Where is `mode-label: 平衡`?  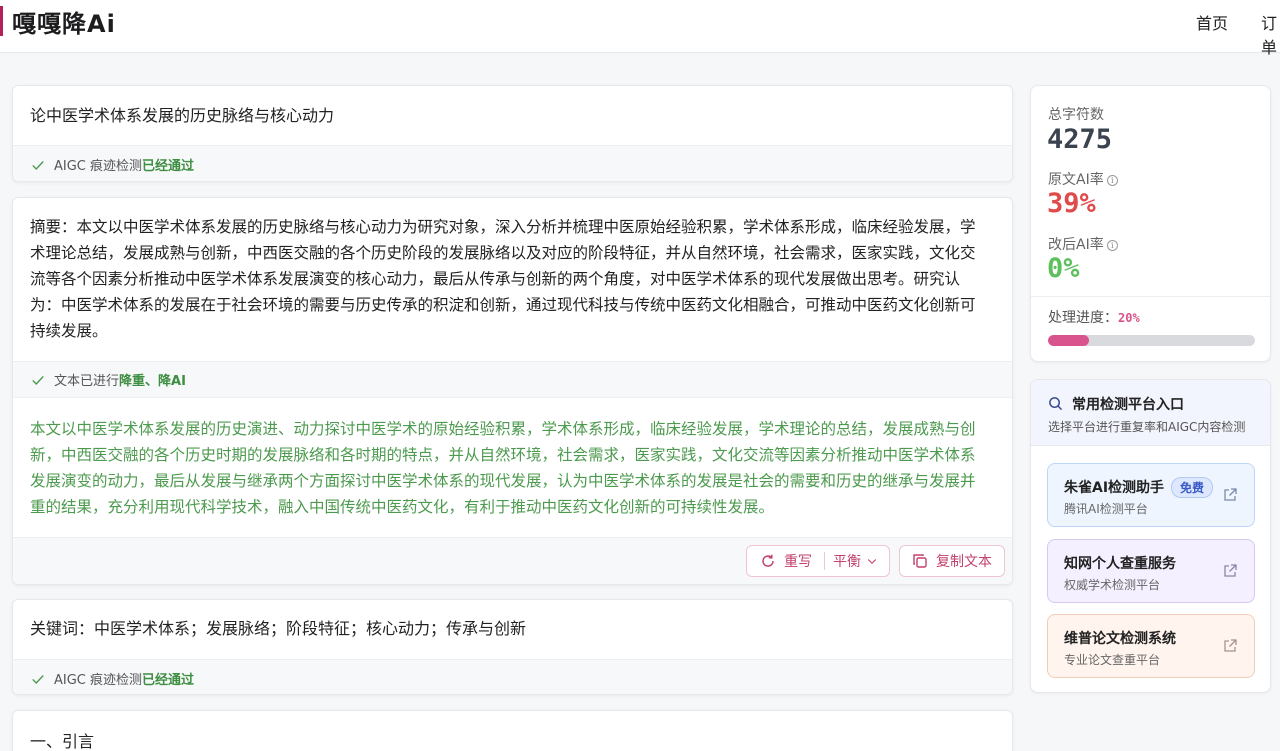
mode-label: 平衡 is located at coordinates (847, 562).